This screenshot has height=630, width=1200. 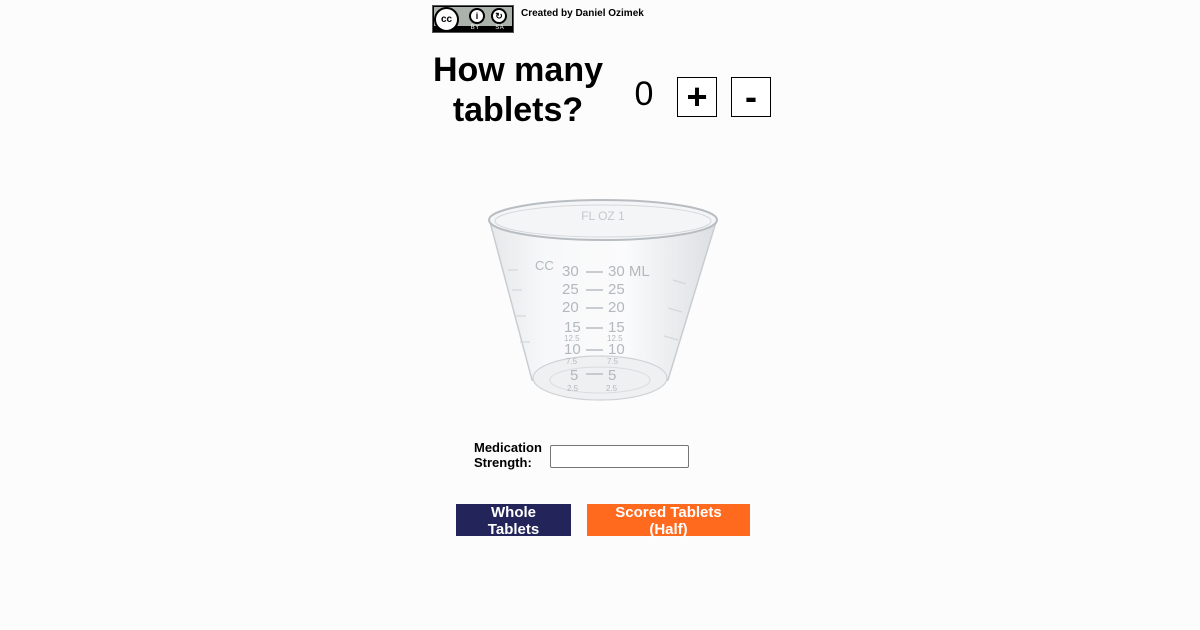 I want to click on cup-scale-10-right: 10, so click(x=616, y=349).